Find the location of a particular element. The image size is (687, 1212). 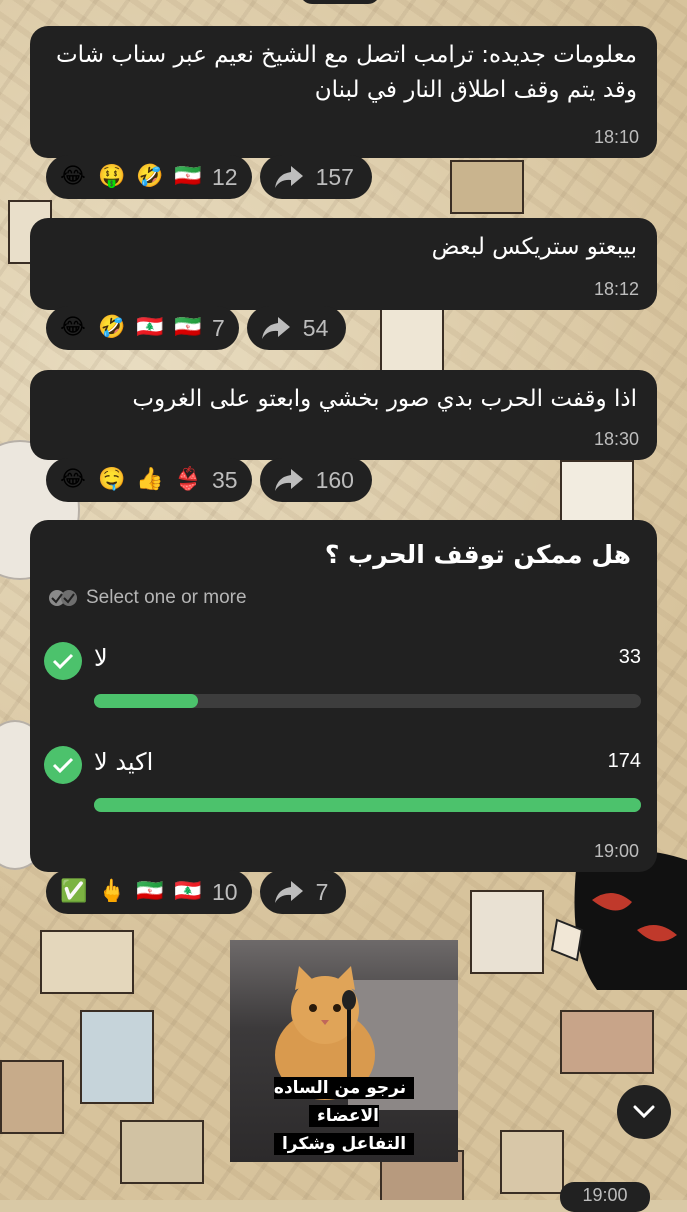

share-pill: 7 is located at coordinates (303, 892).